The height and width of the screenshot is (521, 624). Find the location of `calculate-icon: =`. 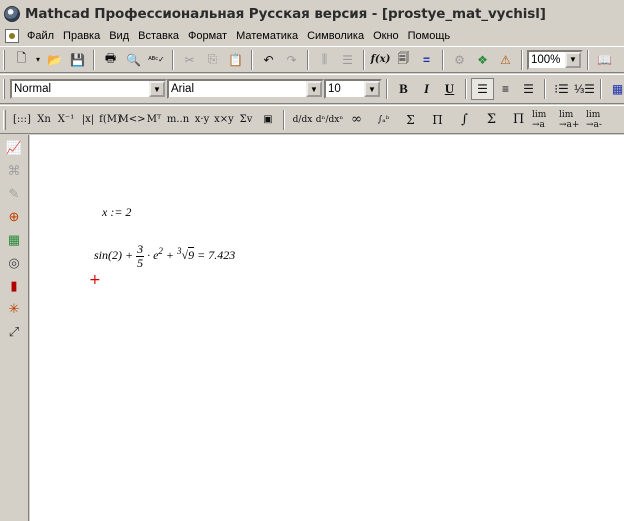

calculate-icon: = is located at coordinates (426, 60).